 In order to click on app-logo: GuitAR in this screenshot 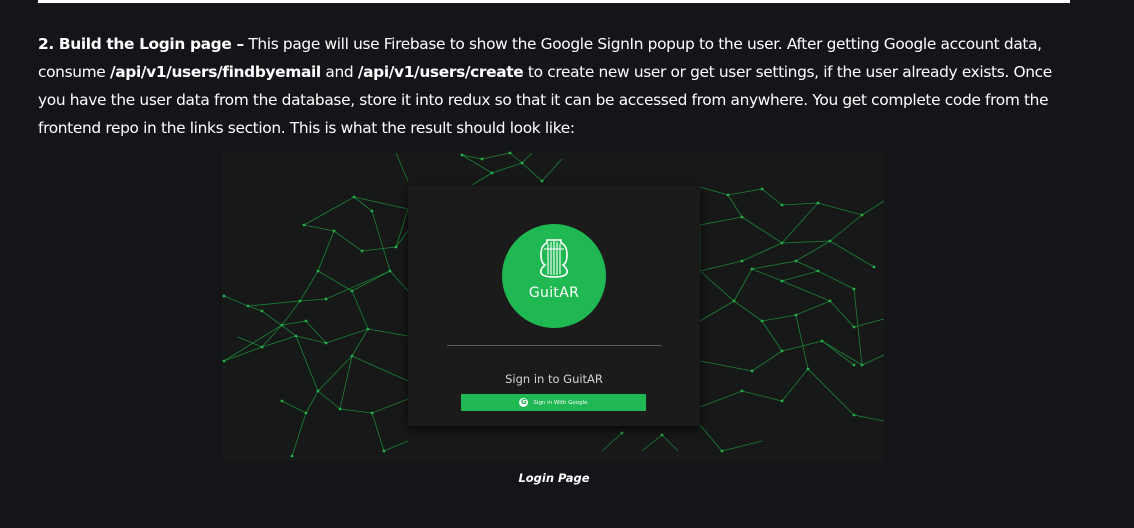, I will do `click(554, 276)`.